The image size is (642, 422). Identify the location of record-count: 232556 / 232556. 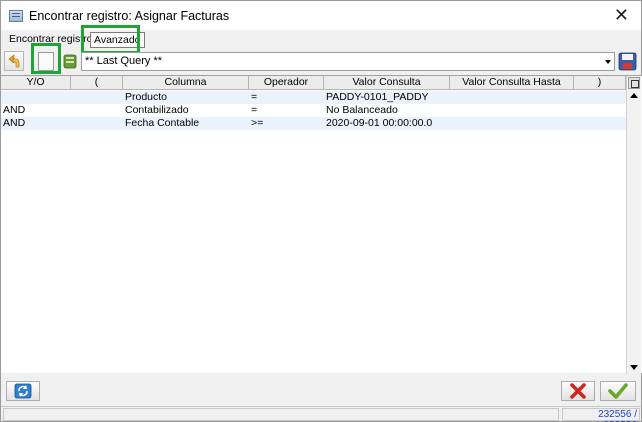
(601, 415).